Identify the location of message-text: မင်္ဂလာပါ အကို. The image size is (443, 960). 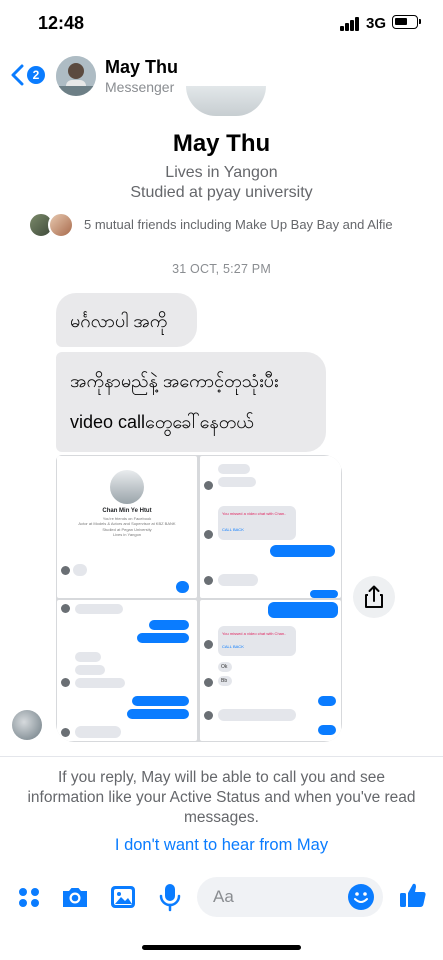
(119, 321).